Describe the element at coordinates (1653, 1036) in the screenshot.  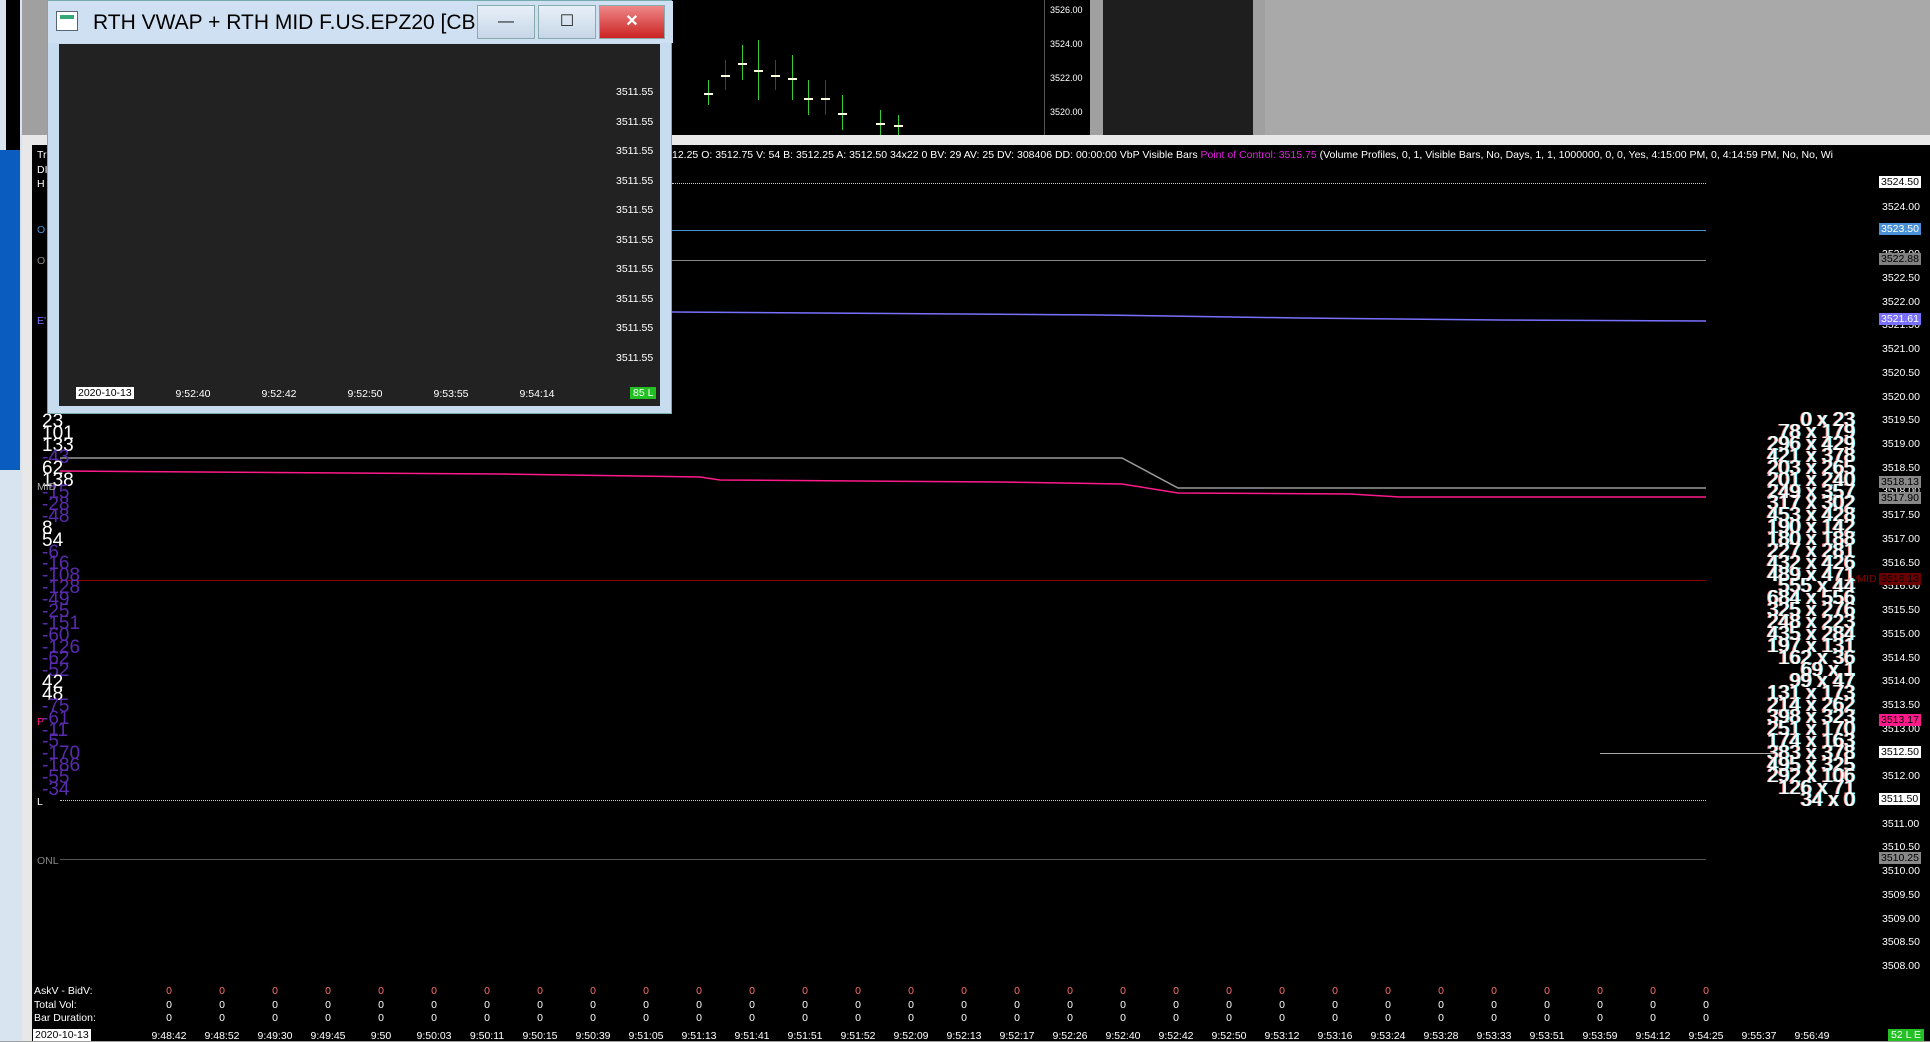
I see `time-axis-label: 9:54:12` at that location.